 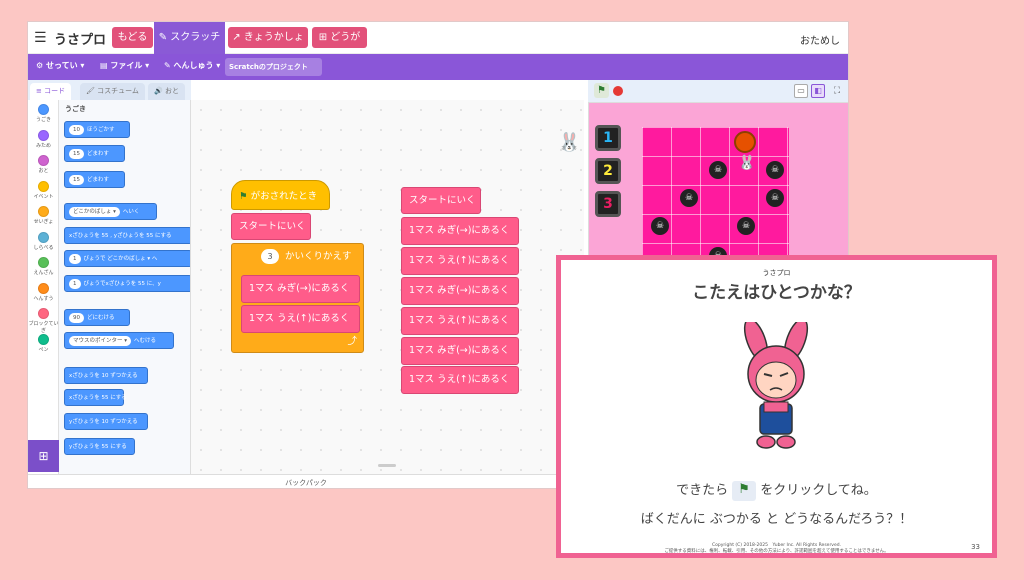 I want to click on repeat-count: 3, so click(x=270, y=256).